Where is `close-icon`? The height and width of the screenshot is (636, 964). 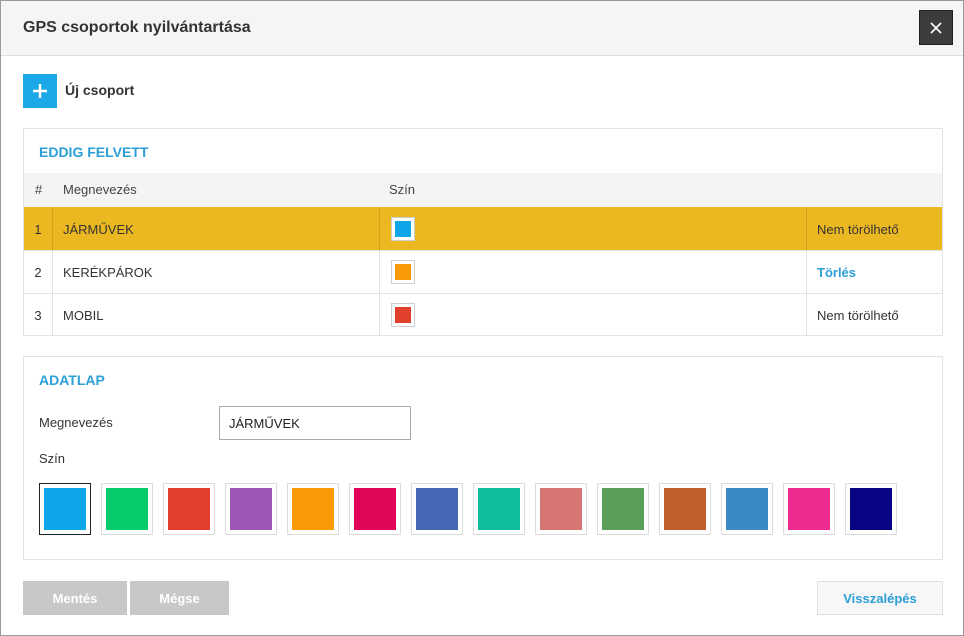 close-icon is located at coordinates (936, 27).